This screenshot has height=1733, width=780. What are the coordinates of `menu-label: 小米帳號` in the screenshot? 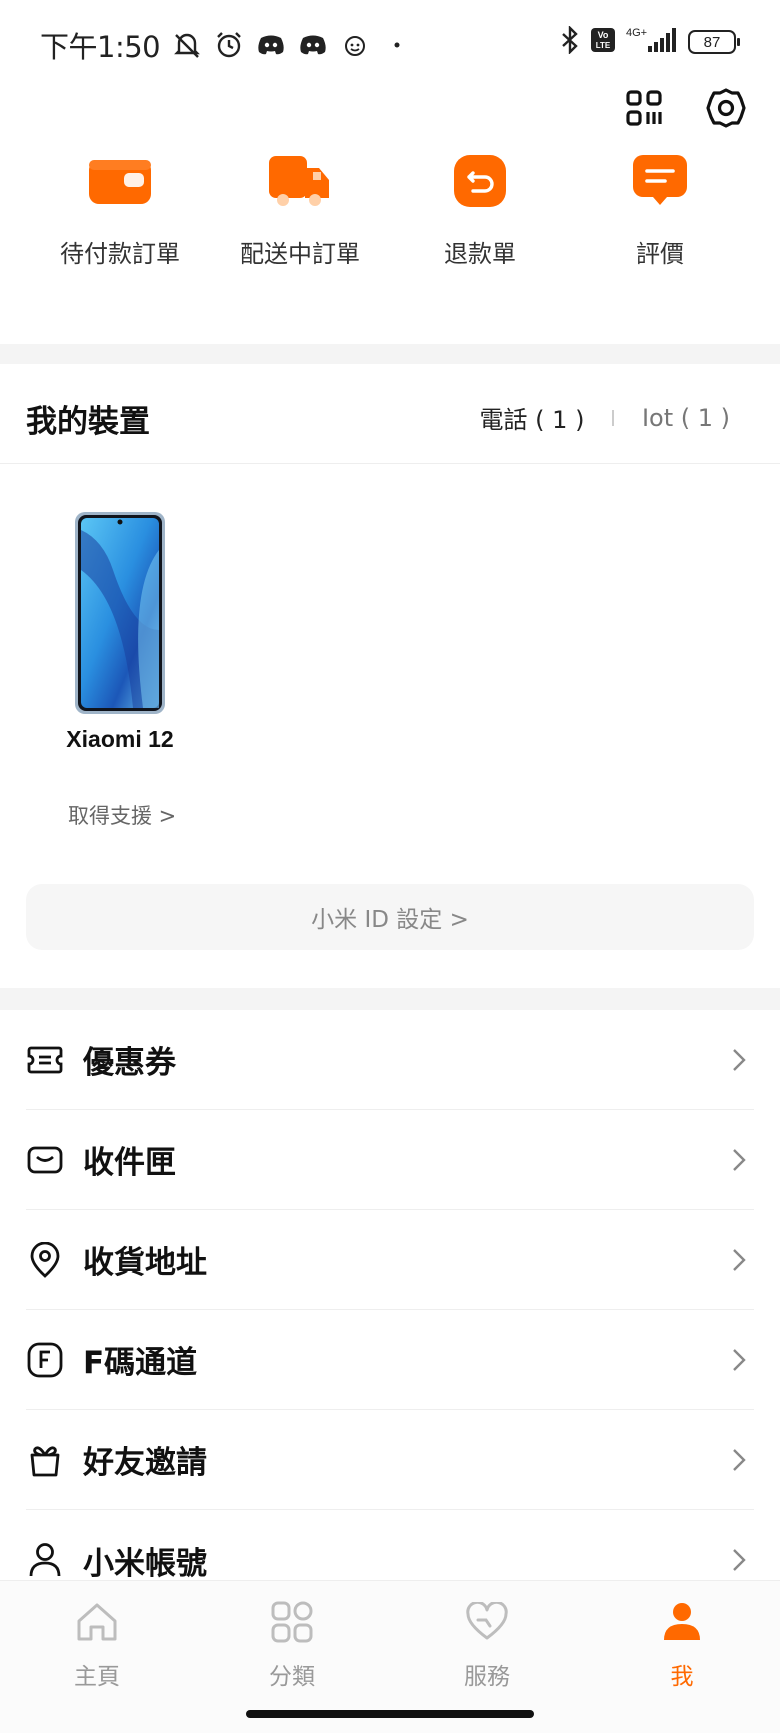 It's located at (145, 1563).